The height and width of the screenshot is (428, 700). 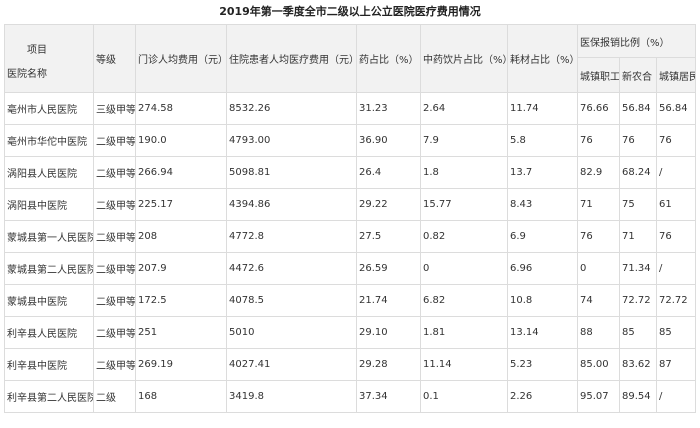 I want to click on outpatient-cost-cell: 225.17, so click(x=181, y=204).